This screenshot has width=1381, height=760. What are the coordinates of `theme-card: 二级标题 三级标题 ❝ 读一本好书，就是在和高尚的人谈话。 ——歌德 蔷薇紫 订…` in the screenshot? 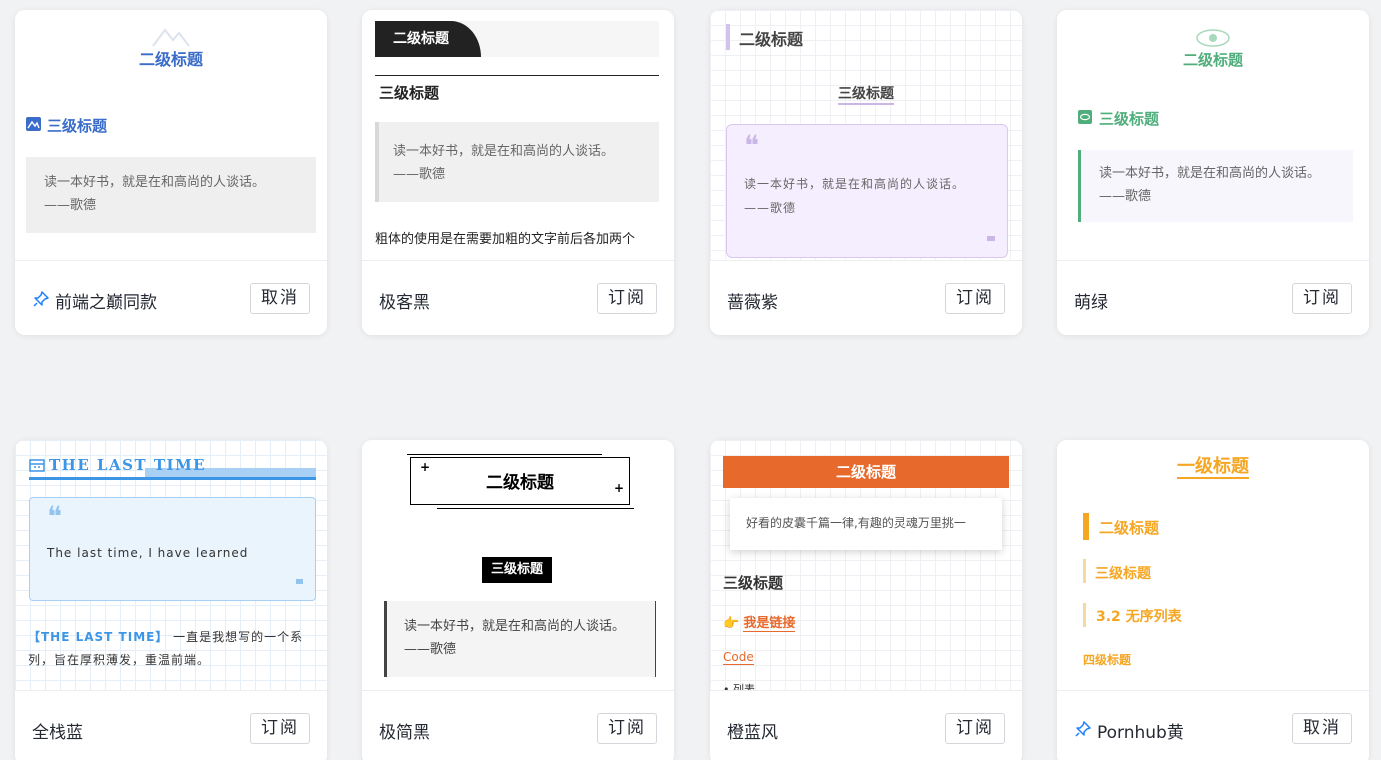 It's located at (866, 172).